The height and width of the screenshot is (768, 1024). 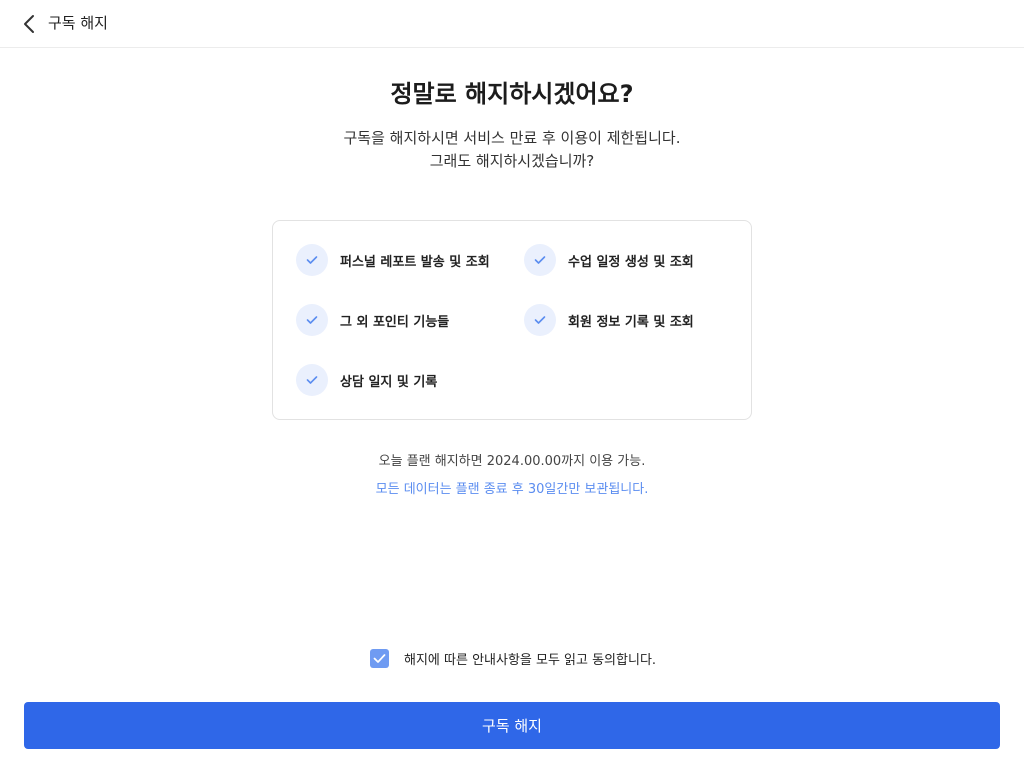 What do you see at coordinates (78, 23) in the screenshot?
I see `header-title: 구독 해지` at bounding box center [78, 23].